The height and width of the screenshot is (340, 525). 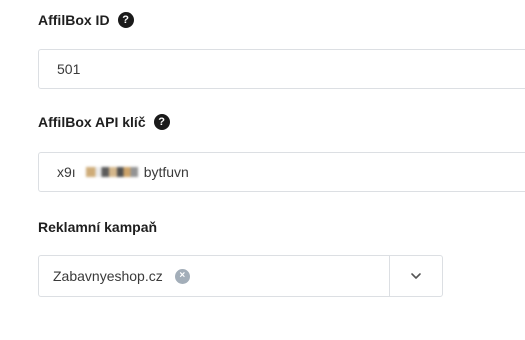 I want to click on campaign-label: Reklamní kampaň, so click(x=97, y=227).